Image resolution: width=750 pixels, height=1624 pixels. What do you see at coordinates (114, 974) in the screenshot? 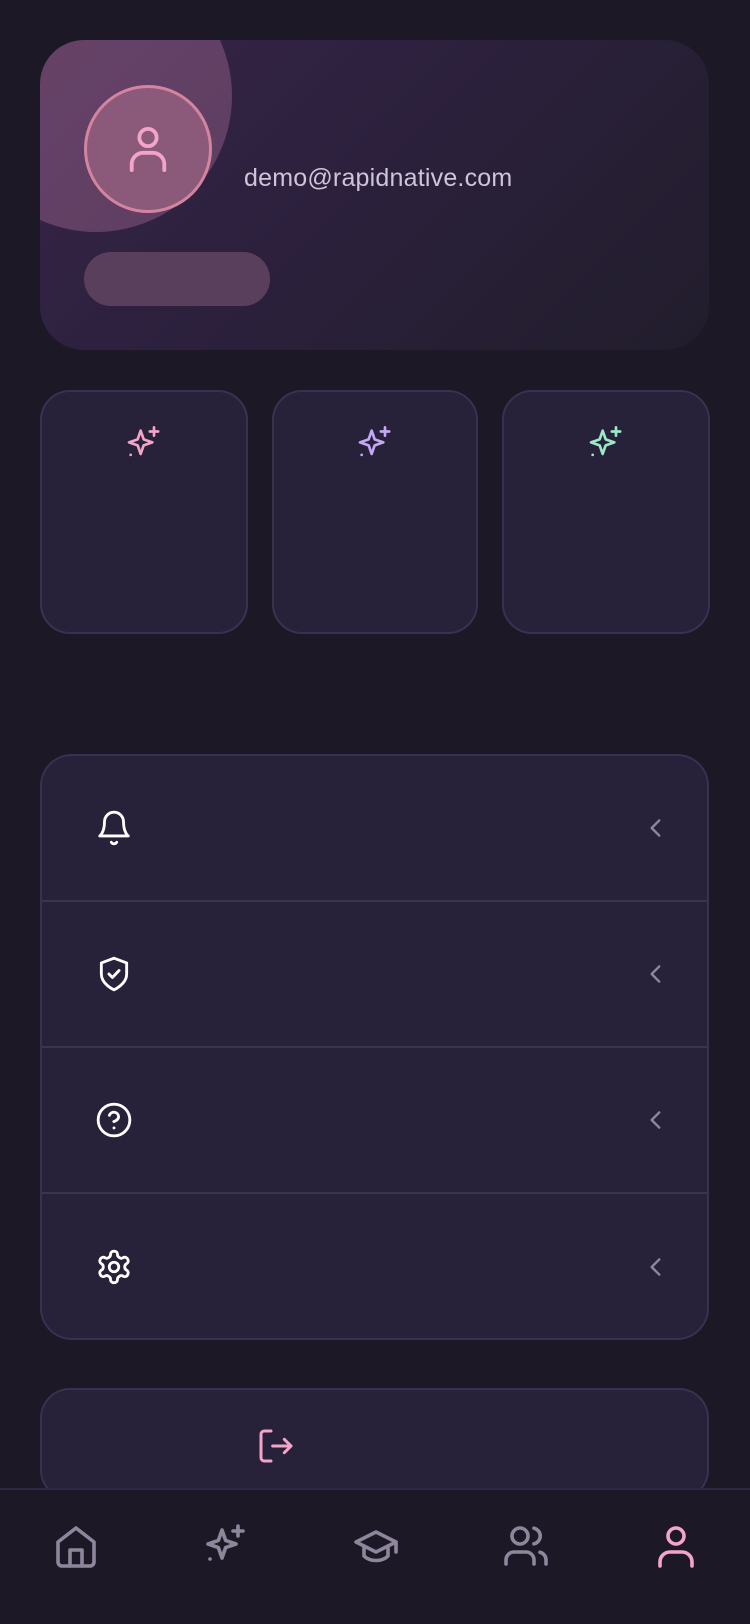
I see `shield-check-icon` at bounding box center [114, 974].